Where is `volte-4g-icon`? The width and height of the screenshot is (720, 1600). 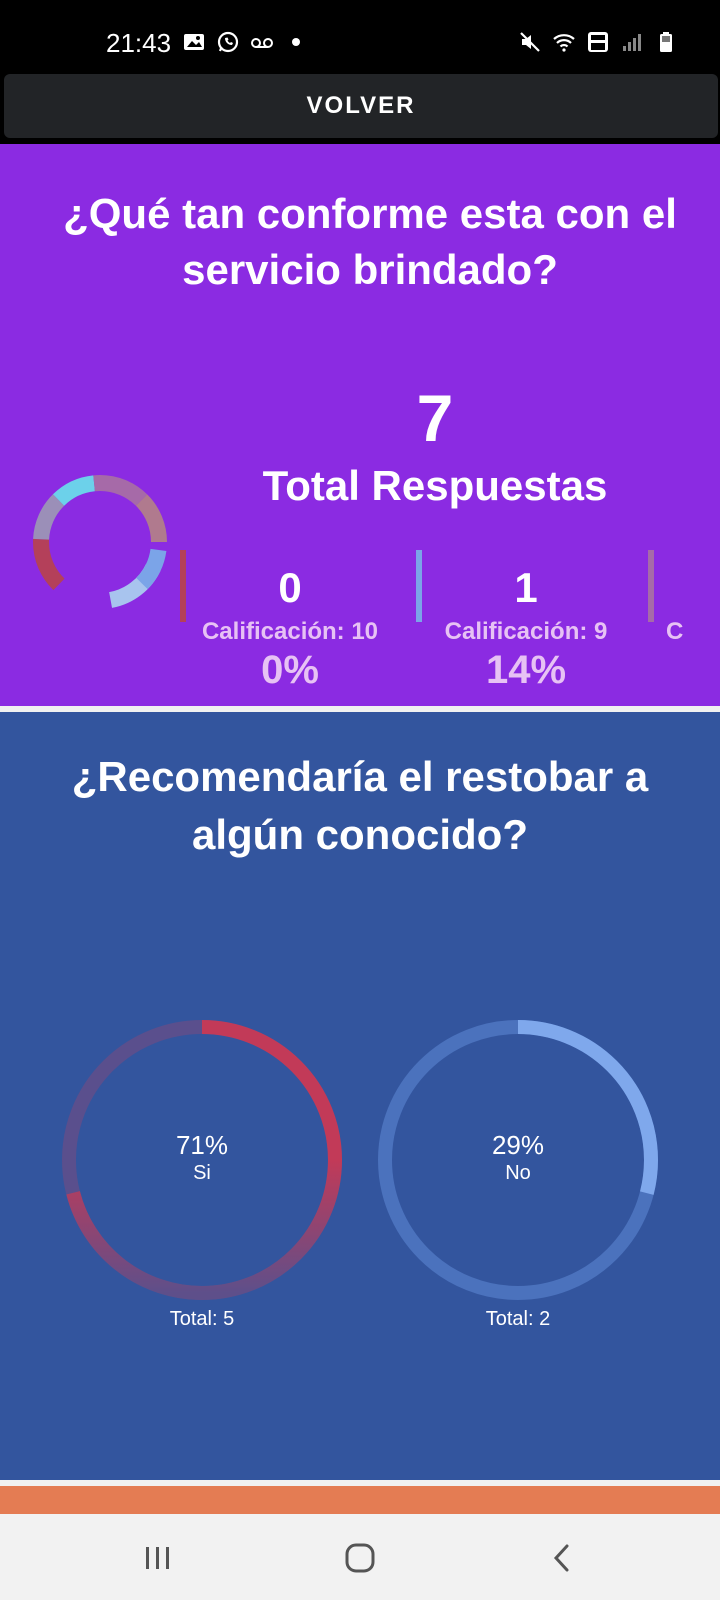 volte-4g-icon is located at coordinates (598, 42).